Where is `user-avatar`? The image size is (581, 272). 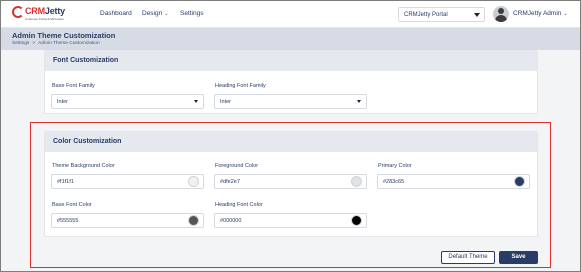
user-avatar is located at coordinates (501, 14).